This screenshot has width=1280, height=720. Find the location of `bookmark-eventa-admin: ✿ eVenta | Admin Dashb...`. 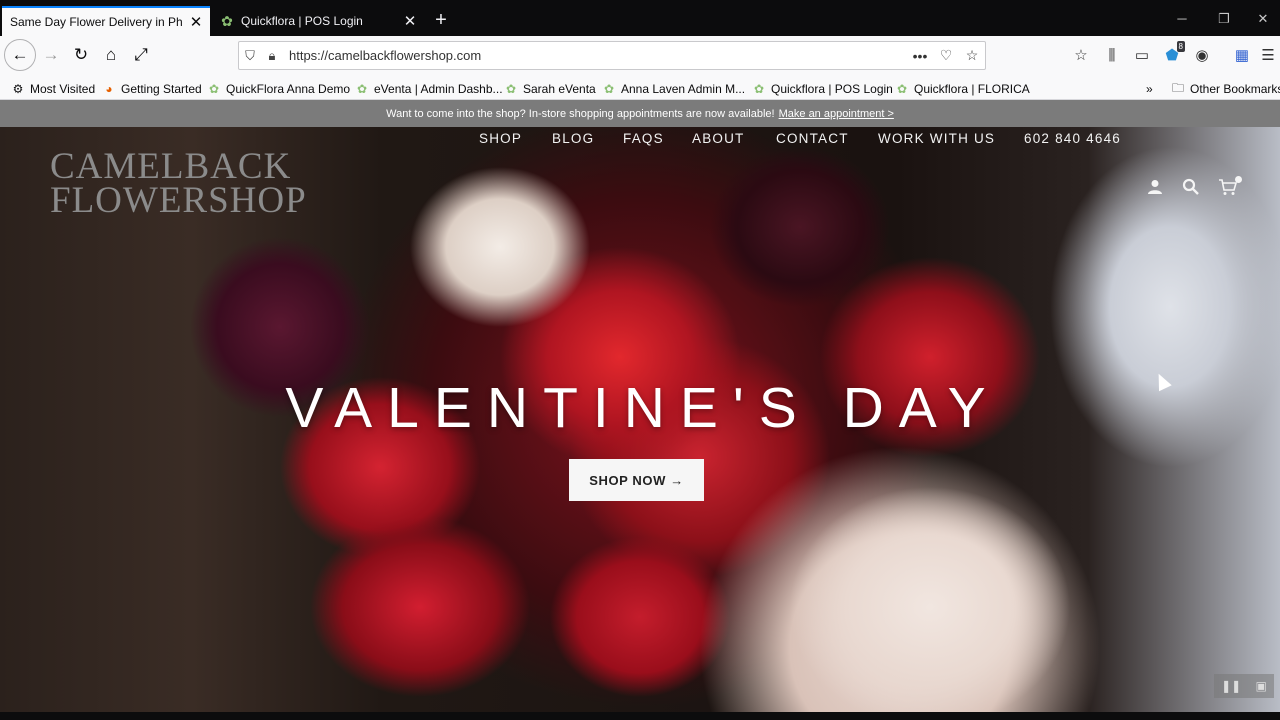

bookmark-eventa-admin: ✿ eVenta | Admin Dashb... is located at coordinates (429, 89).